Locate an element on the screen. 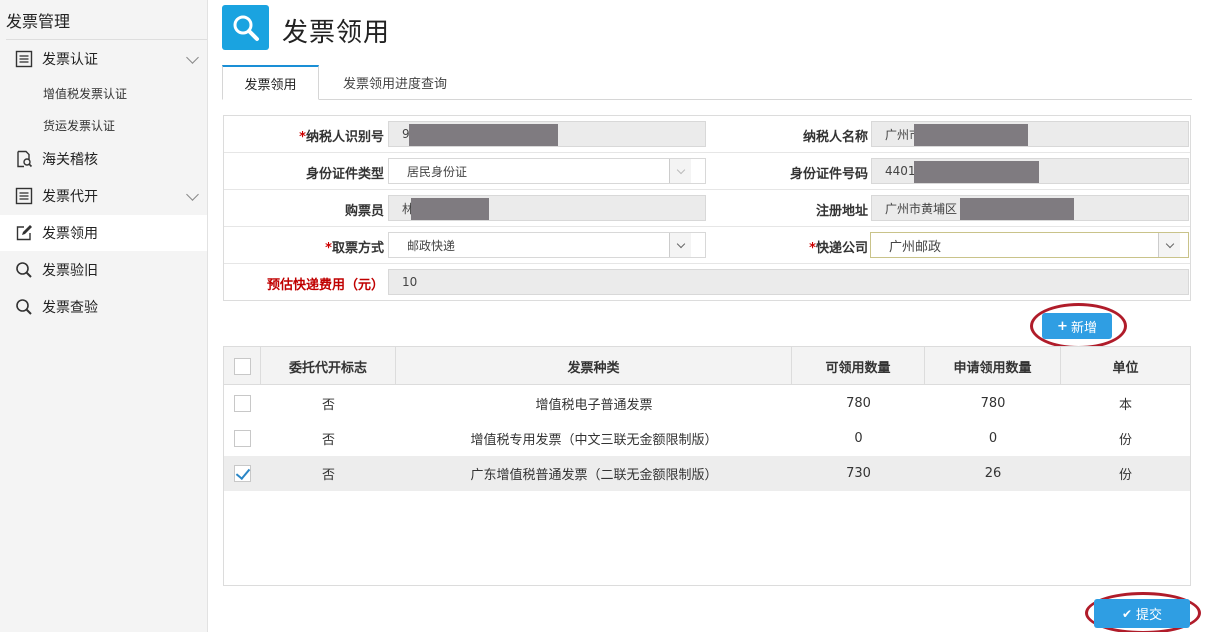 This screenshot has width=1207, height=632. taxpayer-id-label: *纳税人识别号 is located at coordinates (341, 137).